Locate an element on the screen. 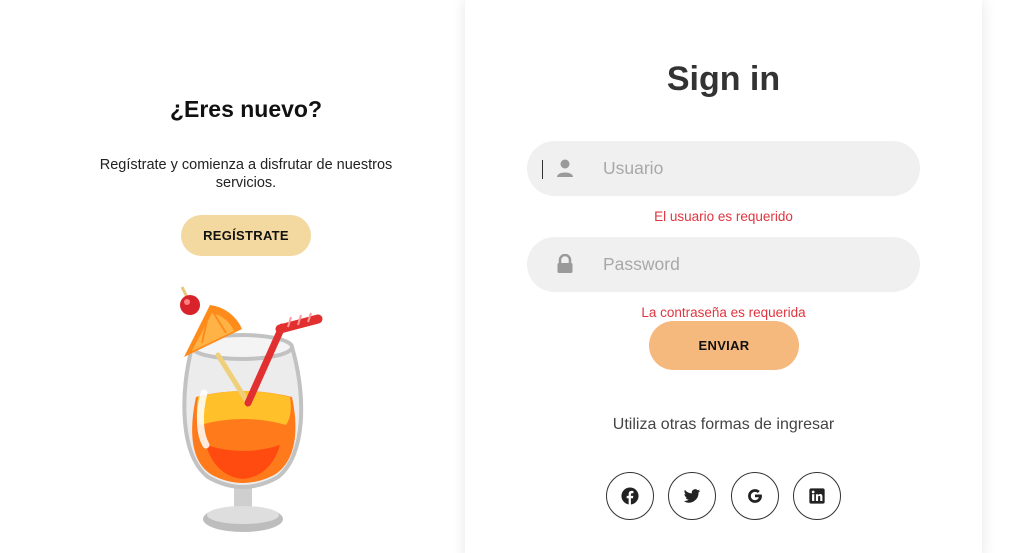  cocktail-illustration is located at coordinates (251, 409).